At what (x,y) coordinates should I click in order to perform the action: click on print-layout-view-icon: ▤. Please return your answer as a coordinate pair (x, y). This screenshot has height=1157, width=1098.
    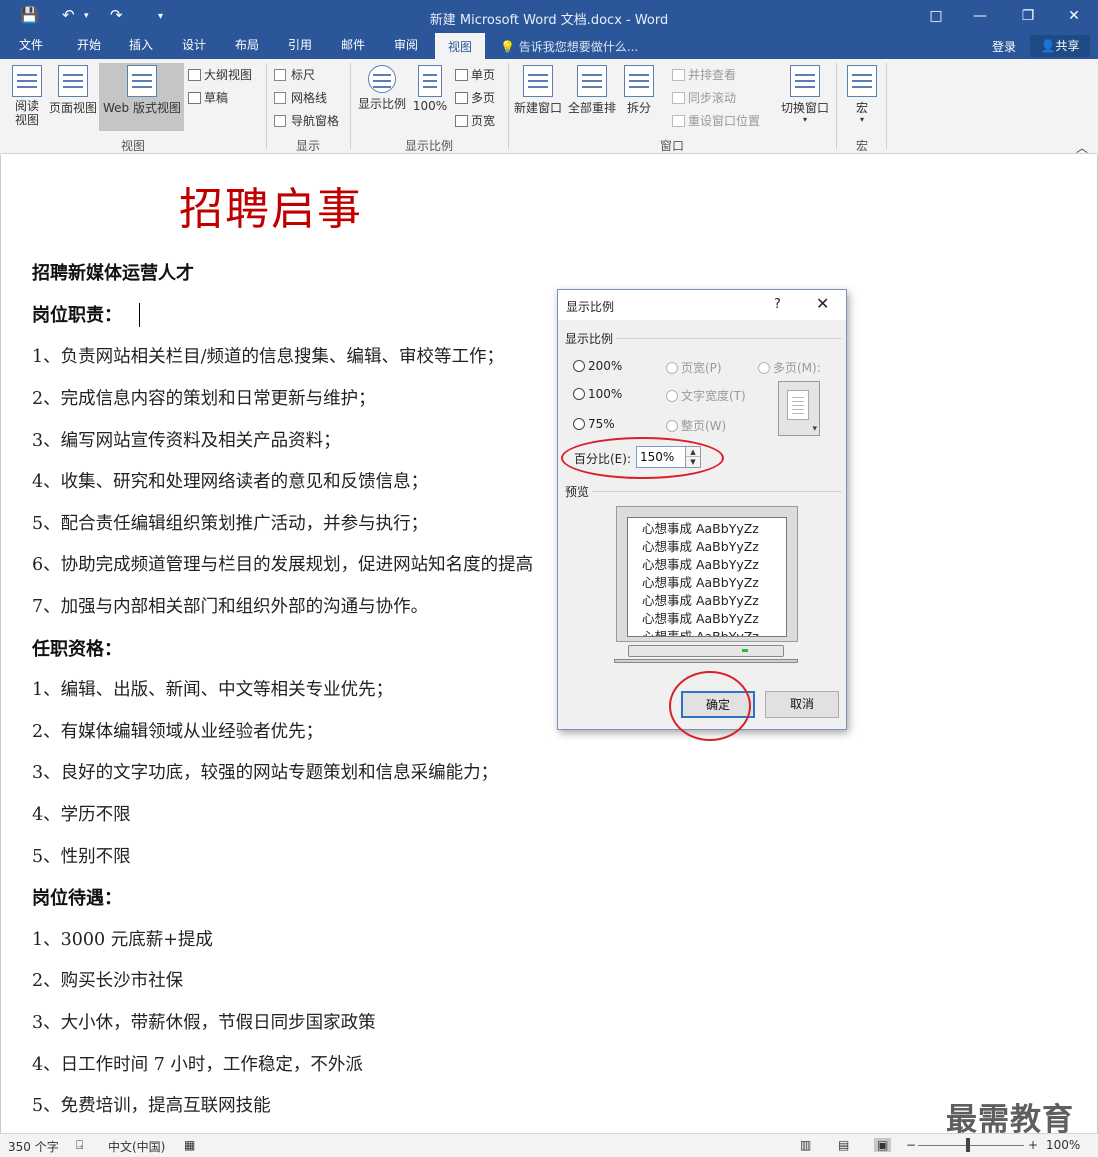
    Looking at the image, I should click on (843, 1145).